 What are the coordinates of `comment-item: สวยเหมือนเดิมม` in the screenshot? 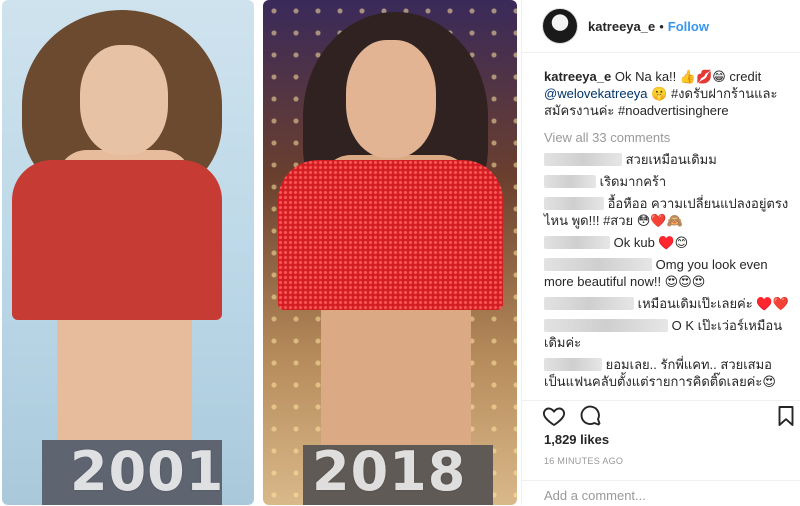 It's located at (669, 159).